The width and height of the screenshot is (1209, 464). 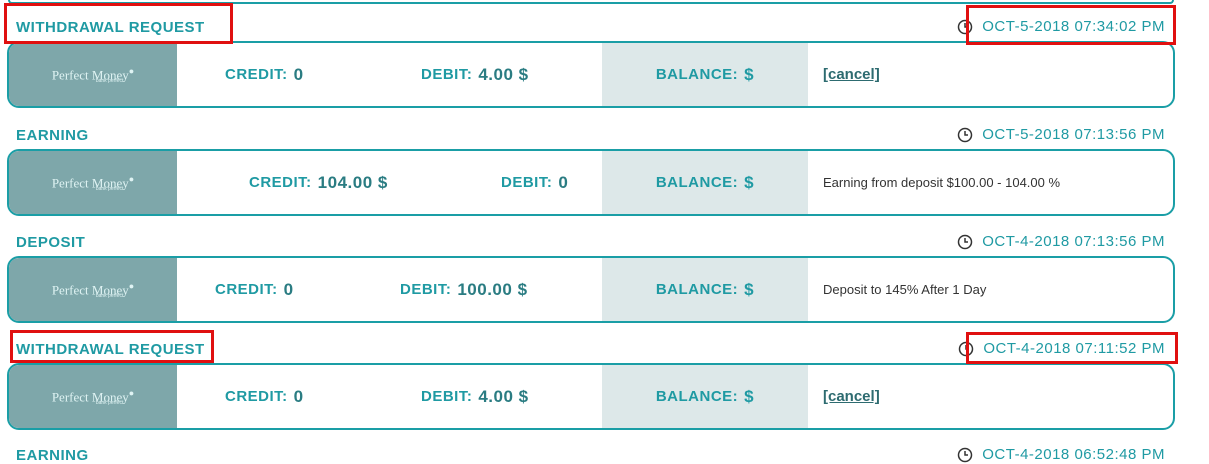 What do you see at coordinates (563, 182) in the screenshot?
I see `debit-value: 0` at bounding box center [563, 182].